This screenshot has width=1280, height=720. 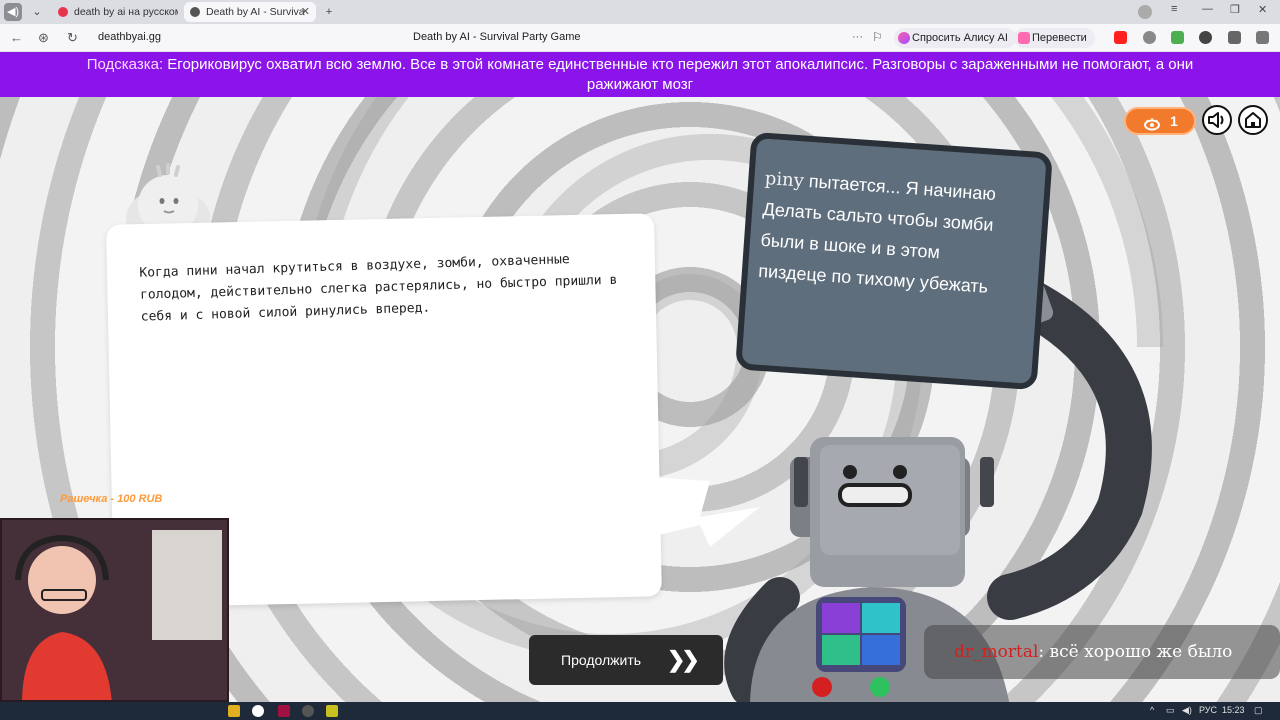 What do you see at coordinates (1059, 38) in the screenshot?
I see `translate-label: Перевести` at bounding box center [1059, 38].